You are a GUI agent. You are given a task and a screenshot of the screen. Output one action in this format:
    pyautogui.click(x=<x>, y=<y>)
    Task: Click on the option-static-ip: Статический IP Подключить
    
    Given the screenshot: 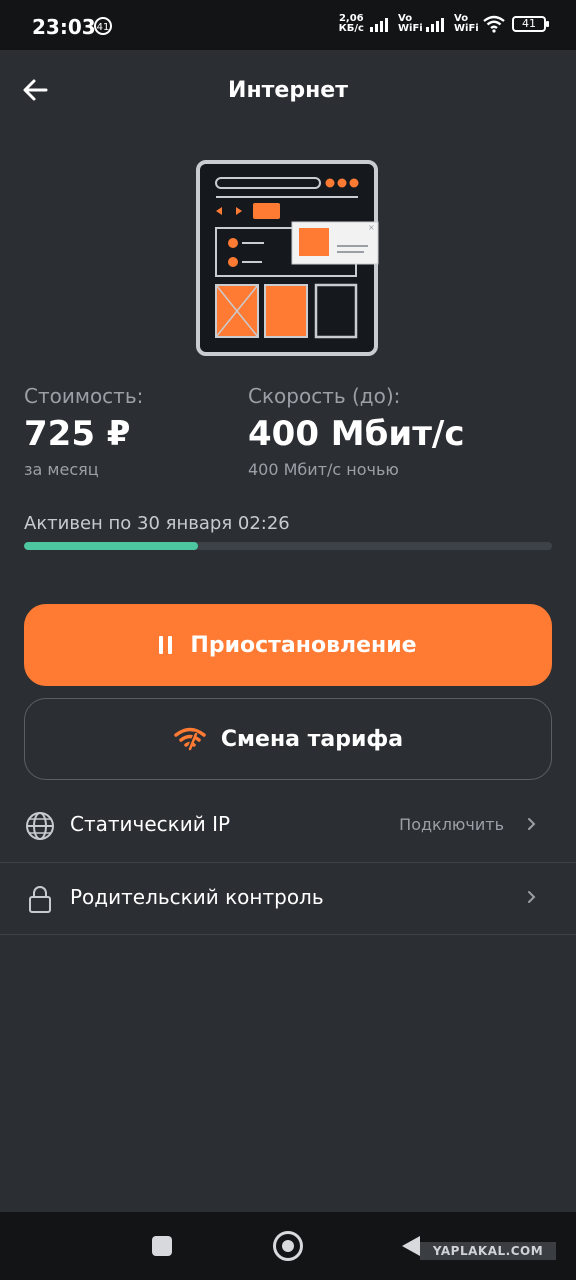 What is the action you would take?
    pyautogui.click(x=288, y=826)
    